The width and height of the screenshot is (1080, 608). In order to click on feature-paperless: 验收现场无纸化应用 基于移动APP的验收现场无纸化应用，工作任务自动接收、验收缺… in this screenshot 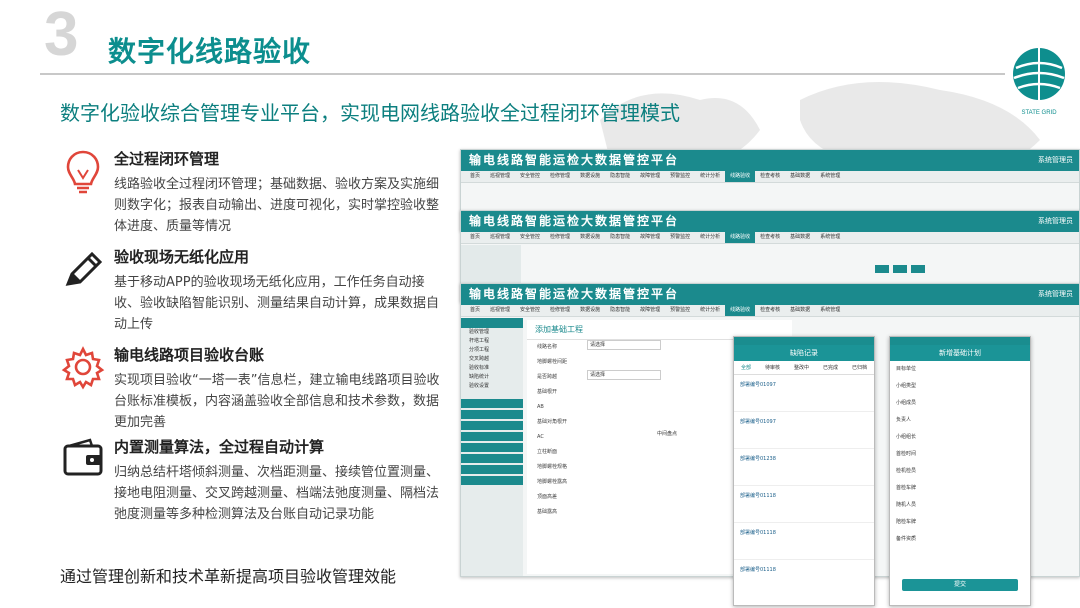, I will do `click(255, 291)`.